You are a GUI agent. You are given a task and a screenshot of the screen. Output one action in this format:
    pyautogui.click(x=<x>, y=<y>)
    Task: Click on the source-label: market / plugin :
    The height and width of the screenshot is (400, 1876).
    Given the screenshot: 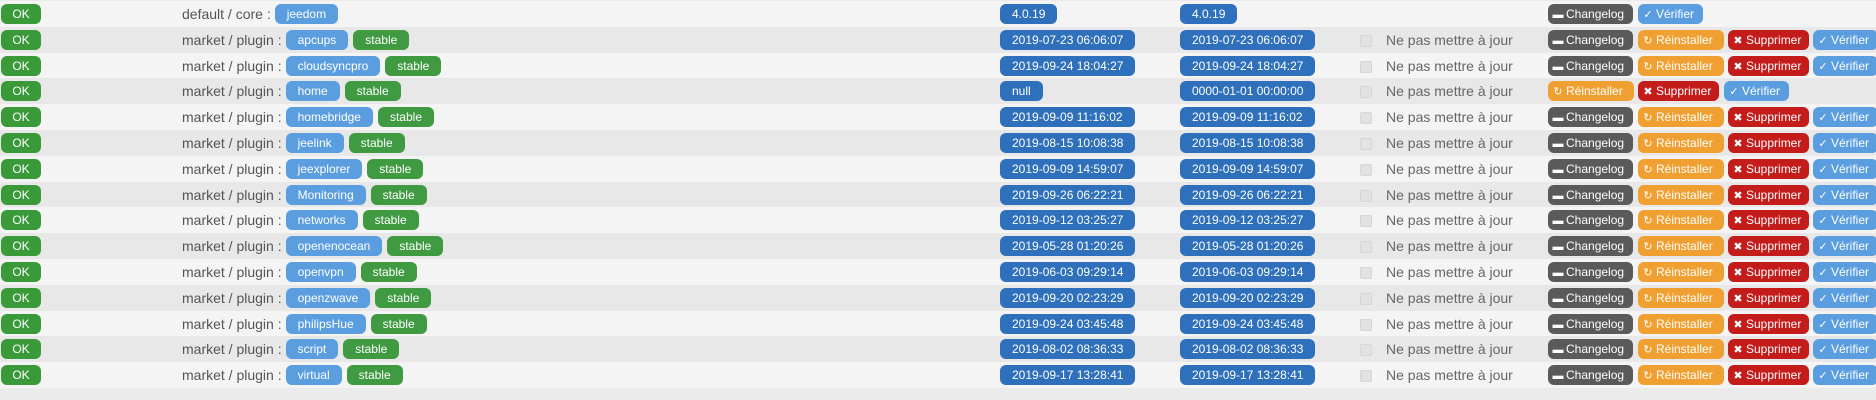 What is the action you would take?
    pyautogui.click(x=232, y=220)
    